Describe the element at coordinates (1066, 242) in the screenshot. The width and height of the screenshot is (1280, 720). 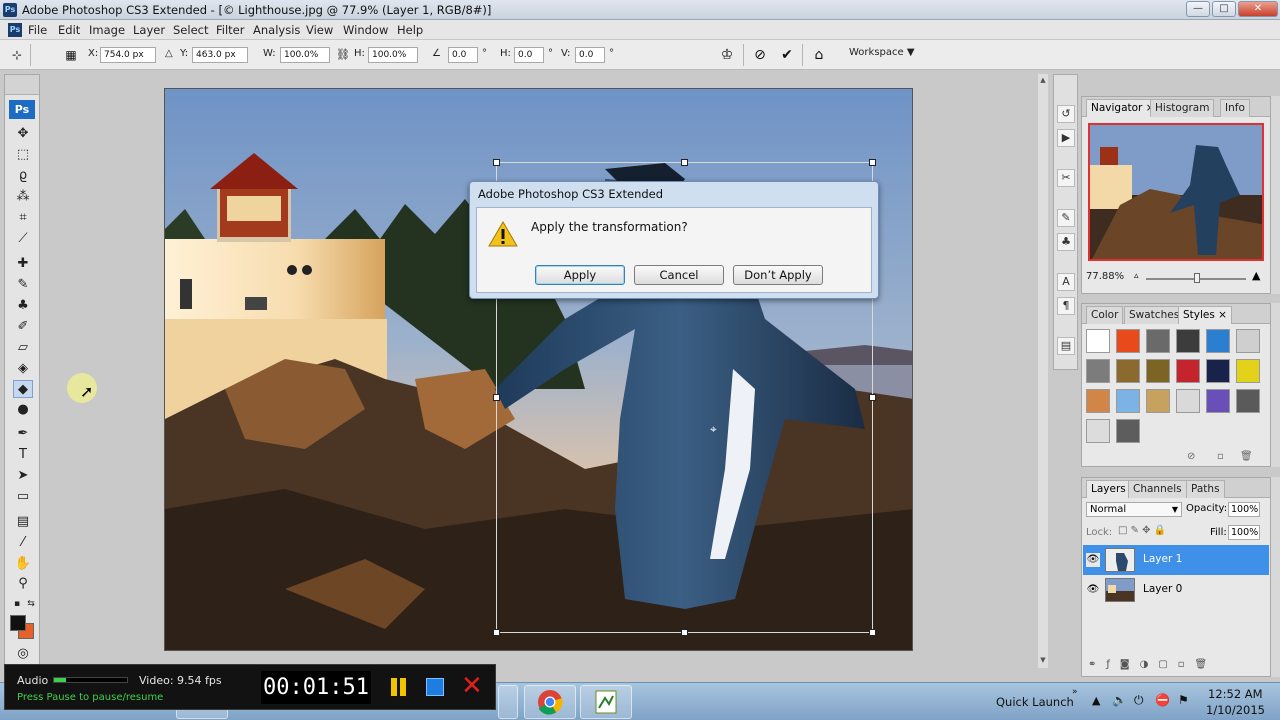
I see `clone-source-icon: ♣` at that location.